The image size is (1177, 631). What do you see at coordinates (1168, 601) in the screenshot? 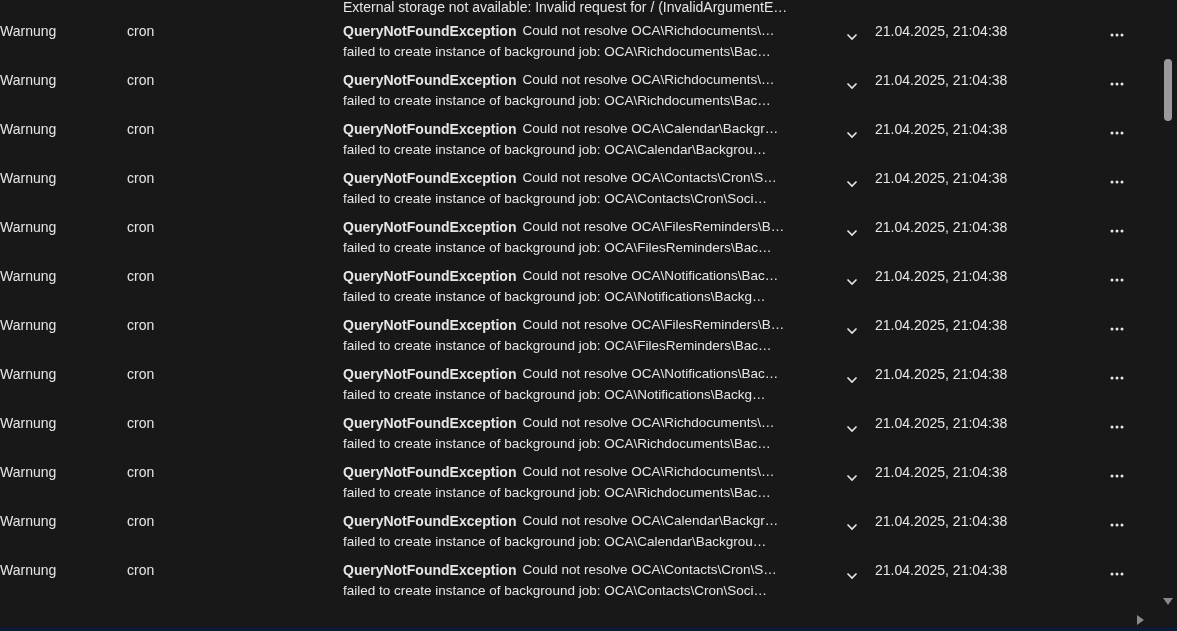
I see `scroll-down-icon` at bounding box center [1168, 601].